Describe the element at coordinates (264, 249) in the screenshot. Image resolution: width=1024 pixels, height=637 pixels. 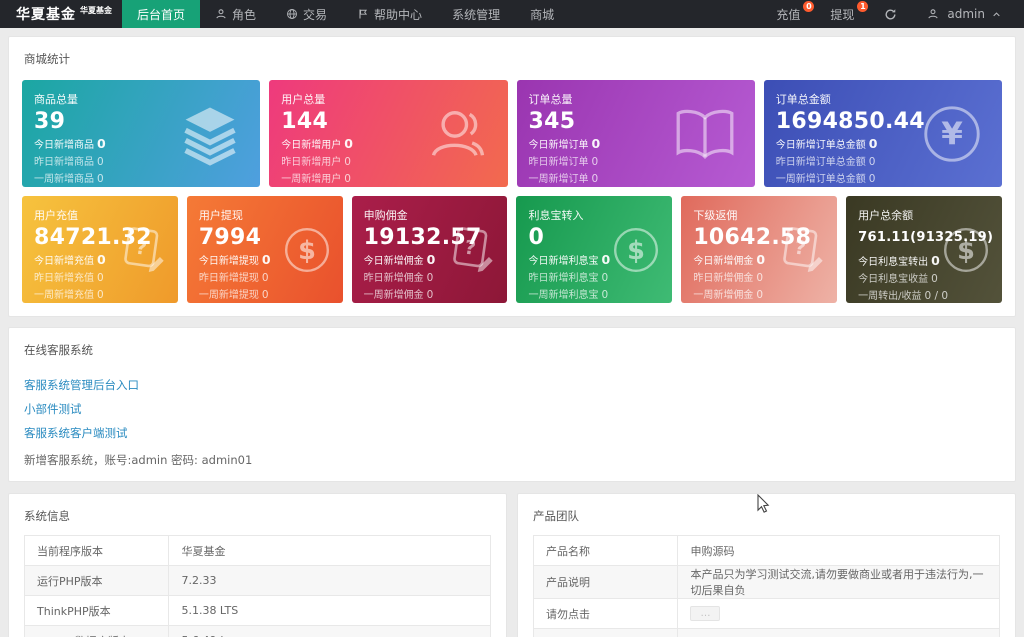
I see `stat-card-withdraw: 用户提现 7994 今日新增提现 0 昨日新增提现 0 一周新增提现 0 $` at that location.